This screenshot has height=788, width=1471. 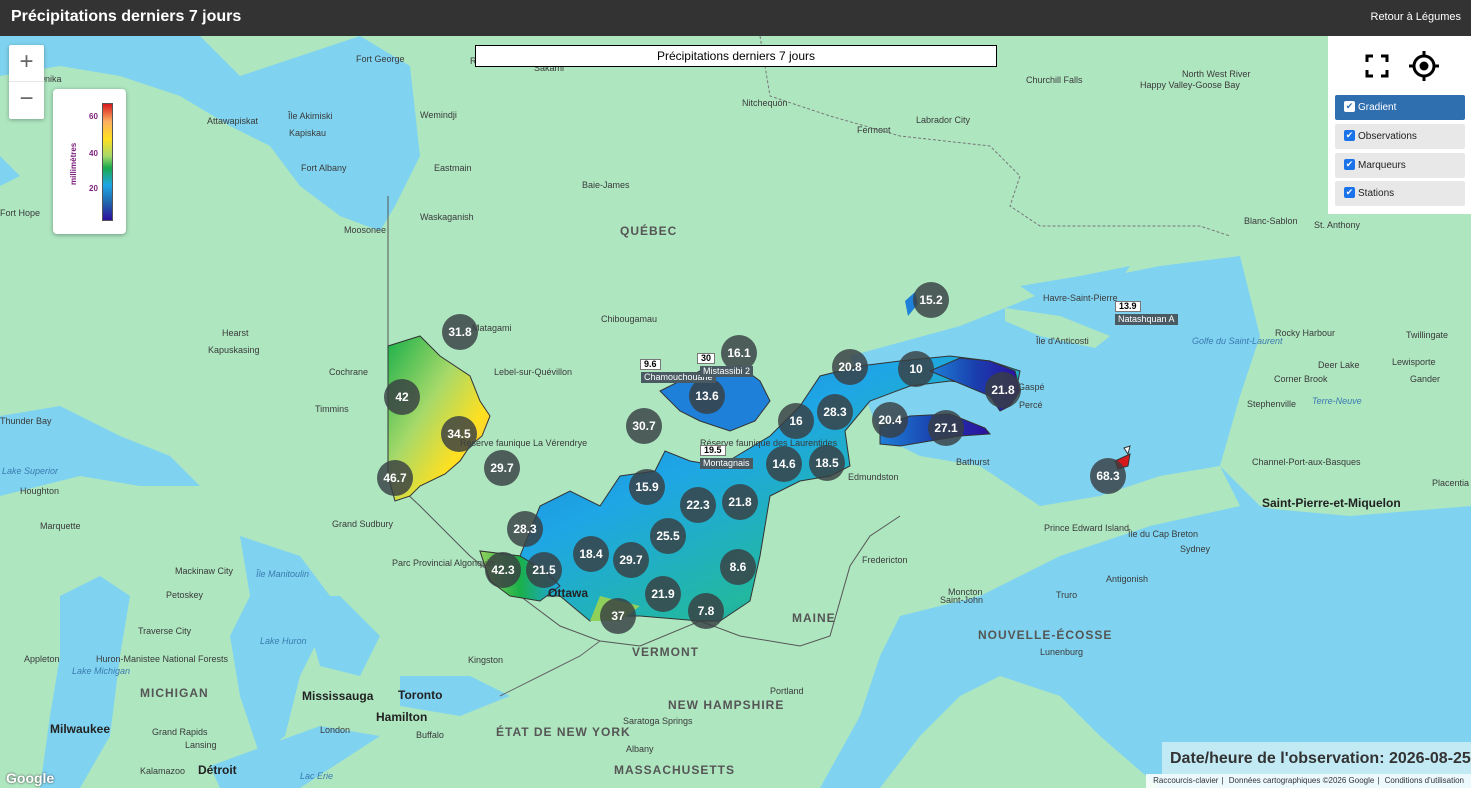 I want to click on back-link: Retour à Légumes, so click(x=1416, y=17).